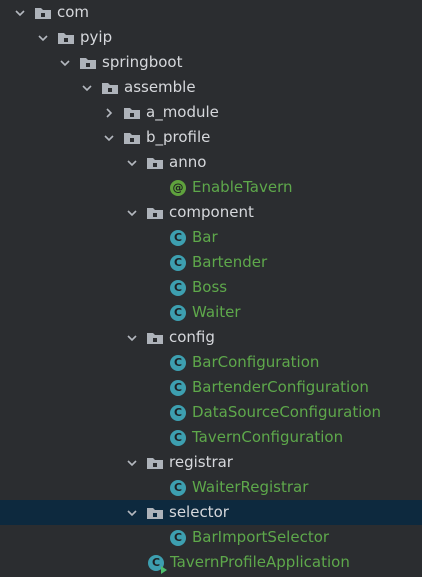  Describe the element at coordinates (96, 37) in the screenshot. I see `tree-label: pyip` at that location.